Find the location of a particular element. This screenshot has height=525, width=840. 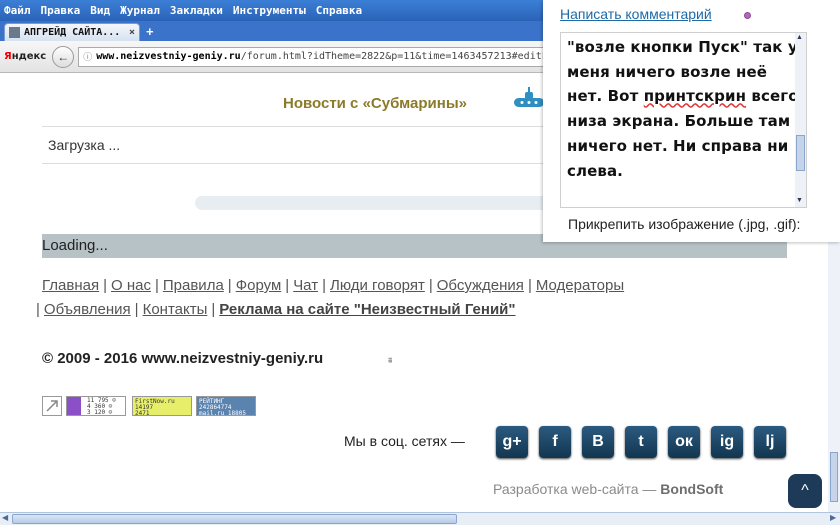

vertical-scrollbar is located at coordinates (834, 377).